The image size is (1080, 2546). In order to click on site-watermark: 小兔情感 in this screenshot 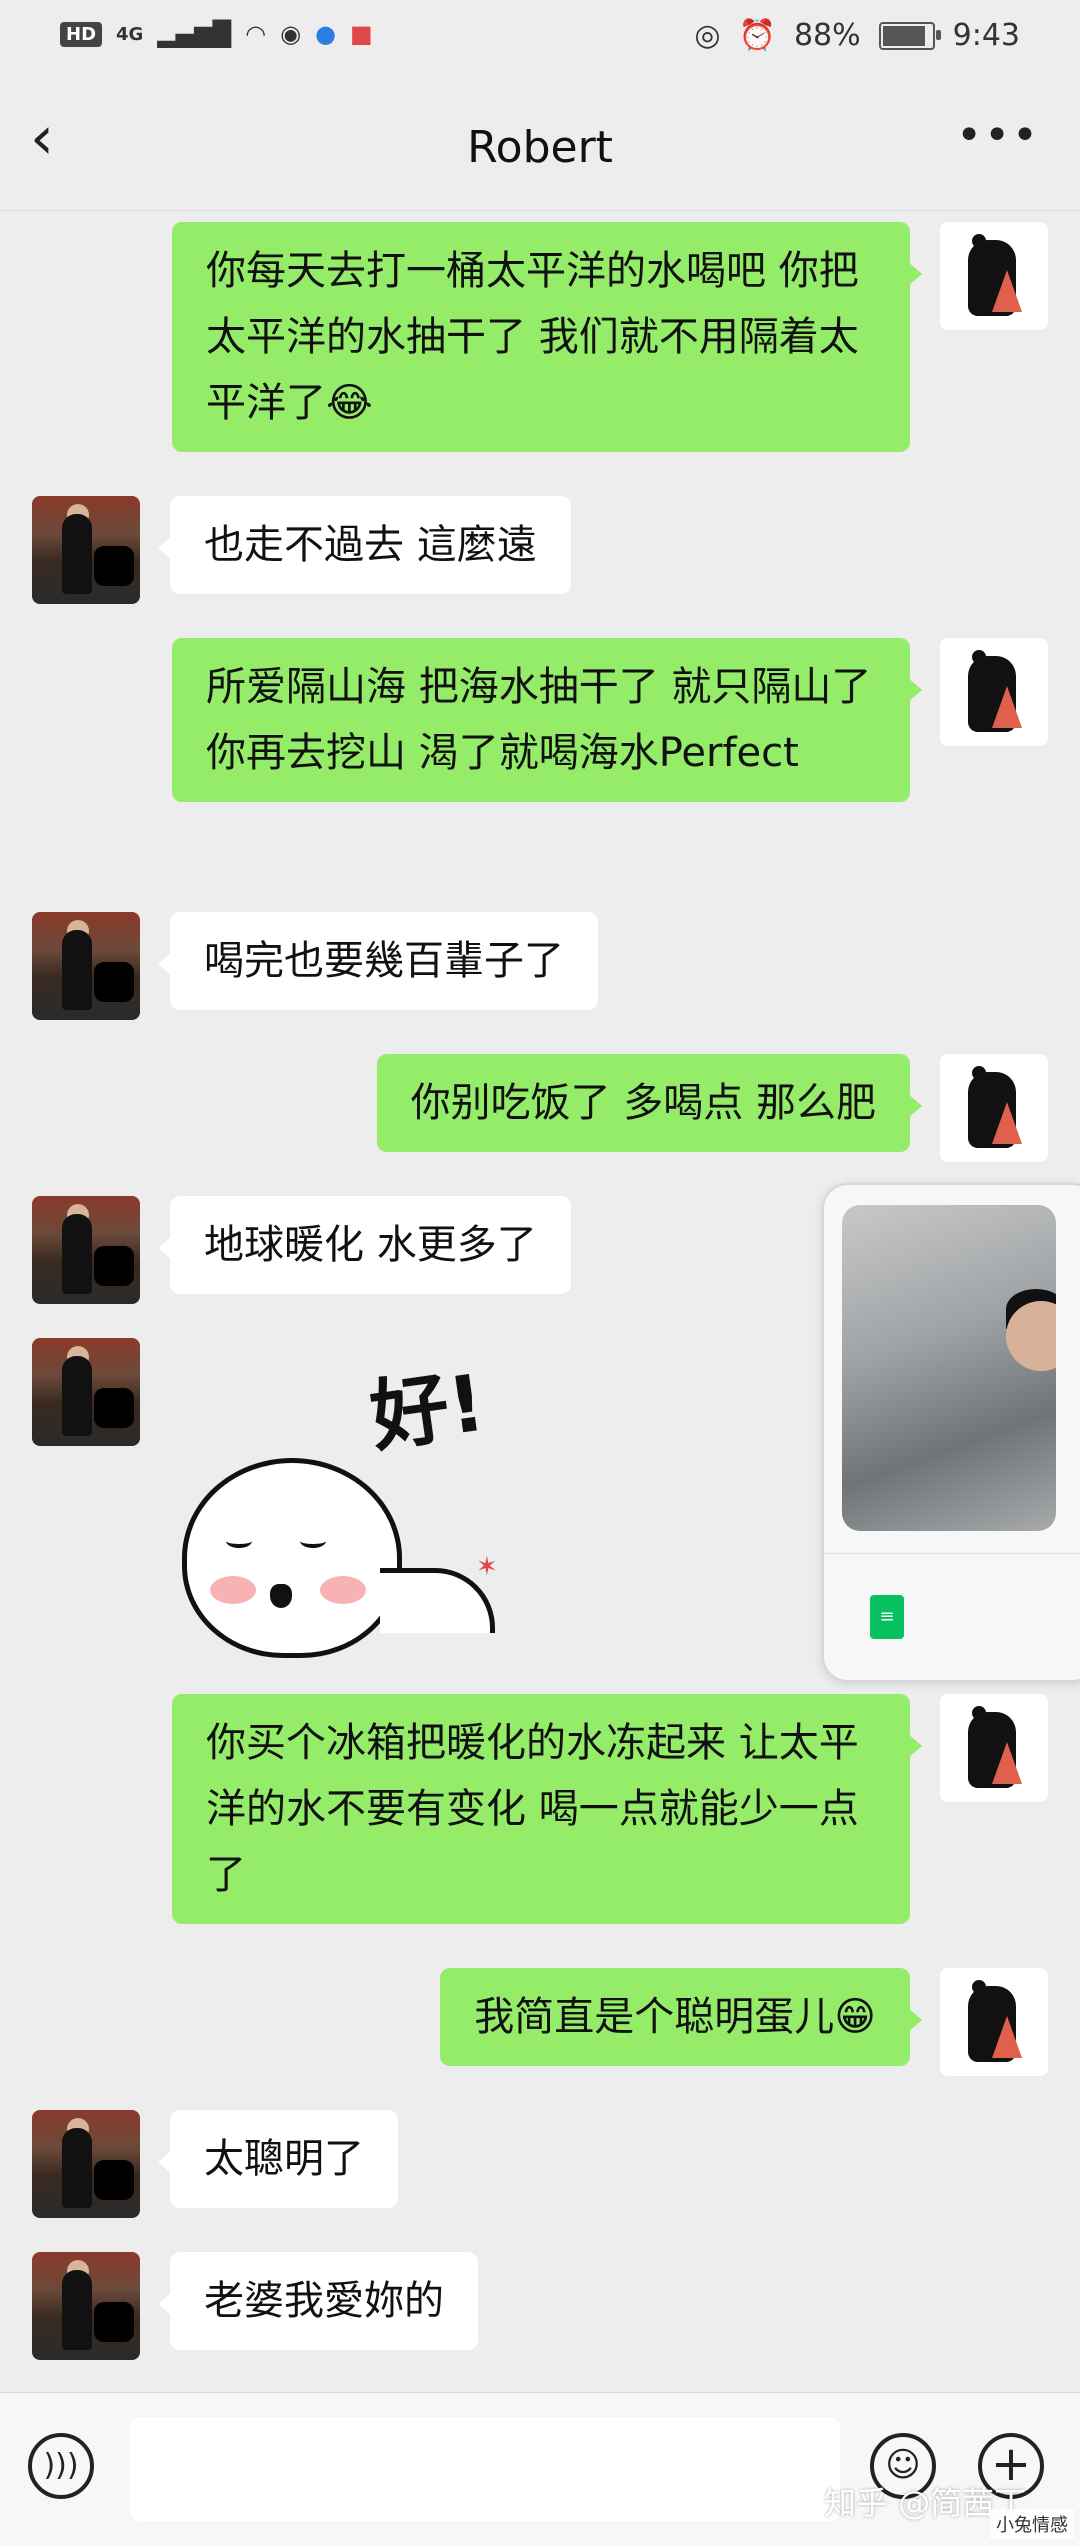, I will do `click(1032, 2524)`.